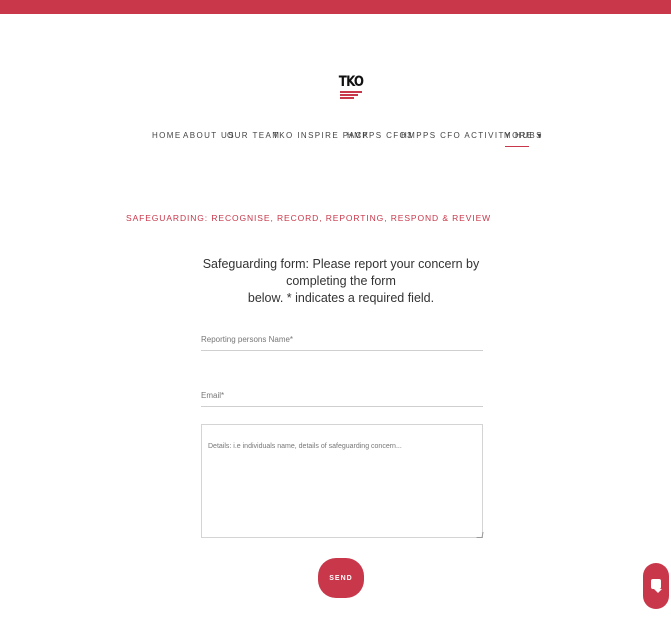 The width and height of the screenshot is (671, 621). I want to click on nav-item-home: HOME, so click(167, 136).